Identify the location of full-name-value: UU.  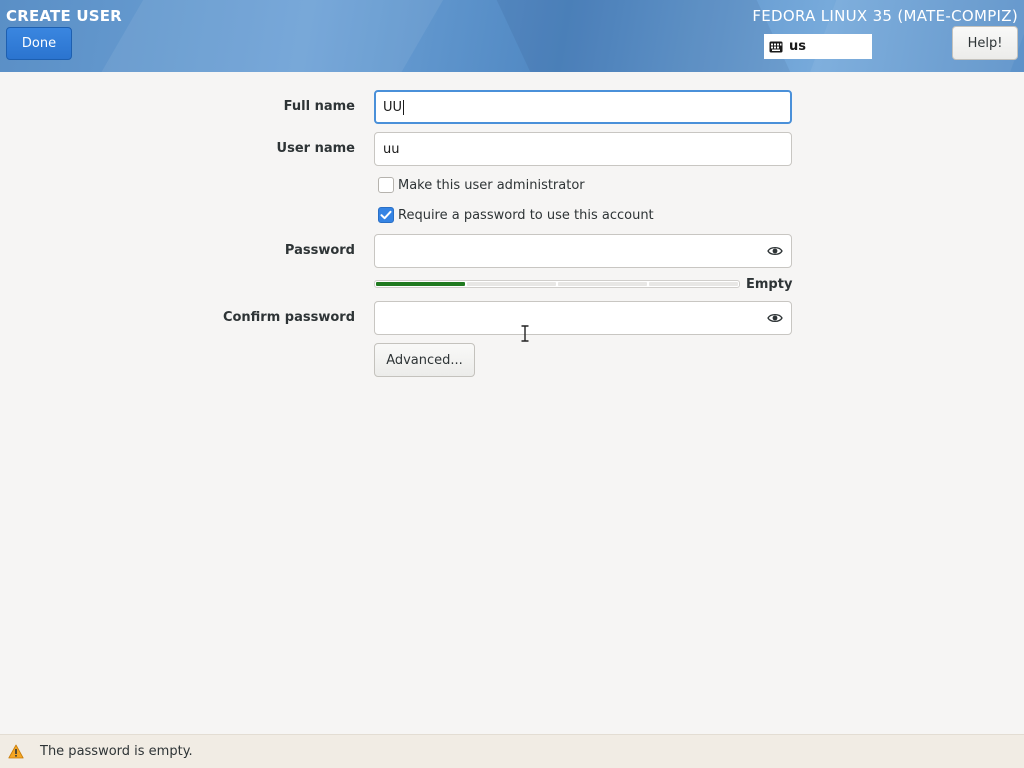
(393, 107).